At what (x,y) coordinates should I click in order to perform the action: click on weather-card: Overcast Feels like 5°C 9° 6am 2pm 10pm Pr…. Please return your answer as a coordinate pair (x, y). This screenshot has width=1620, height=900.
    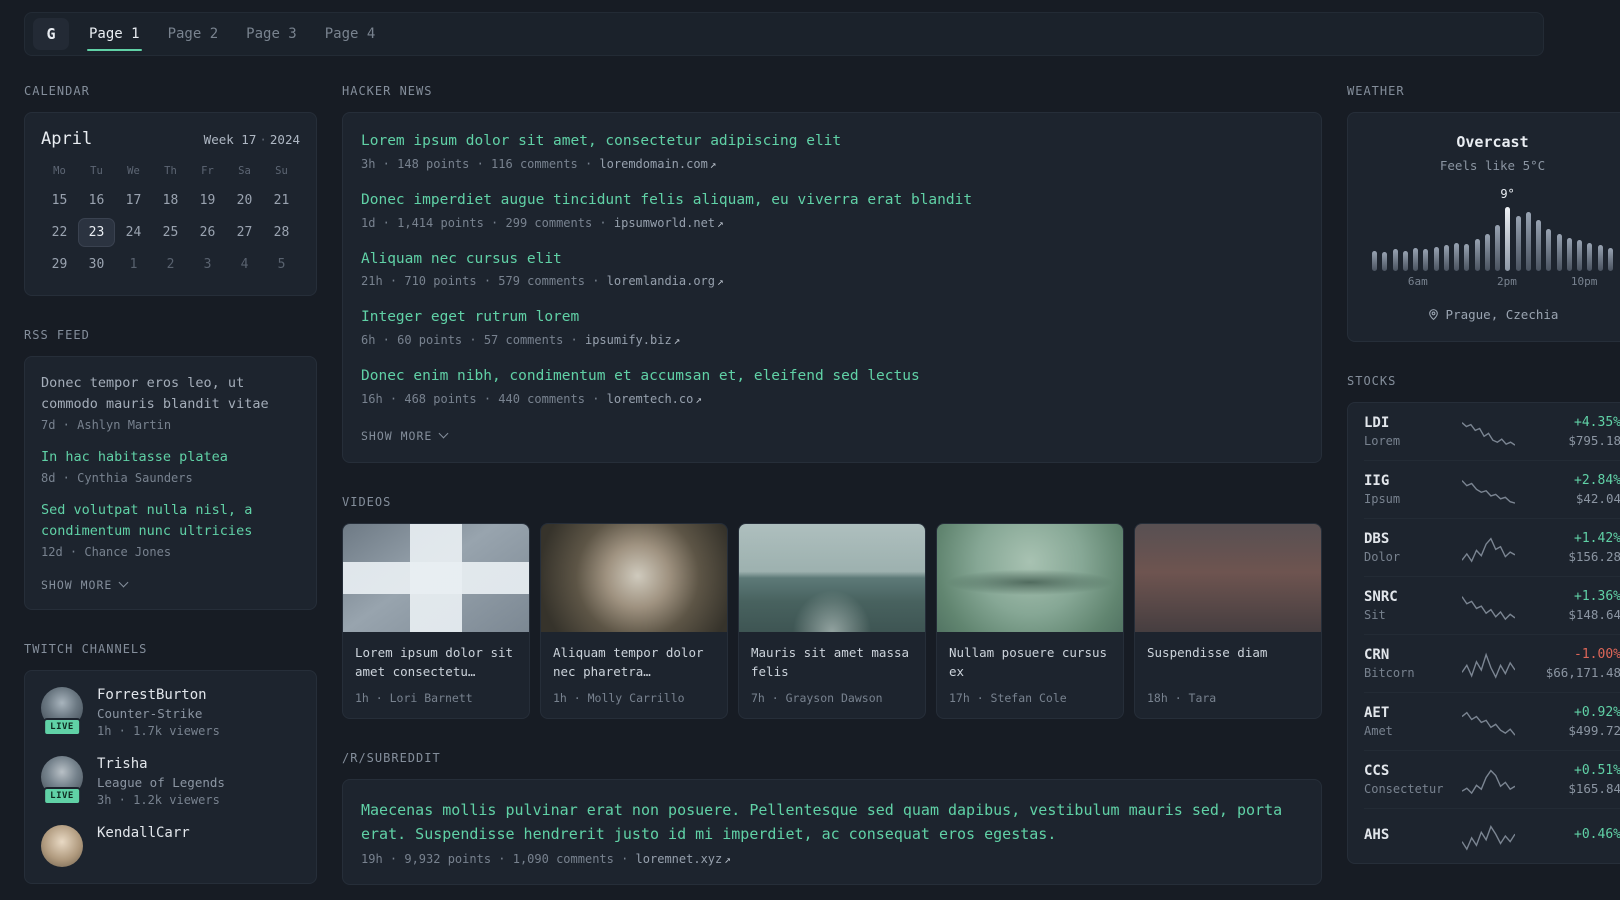
    Looking at the image, I should click on (1483, 227).